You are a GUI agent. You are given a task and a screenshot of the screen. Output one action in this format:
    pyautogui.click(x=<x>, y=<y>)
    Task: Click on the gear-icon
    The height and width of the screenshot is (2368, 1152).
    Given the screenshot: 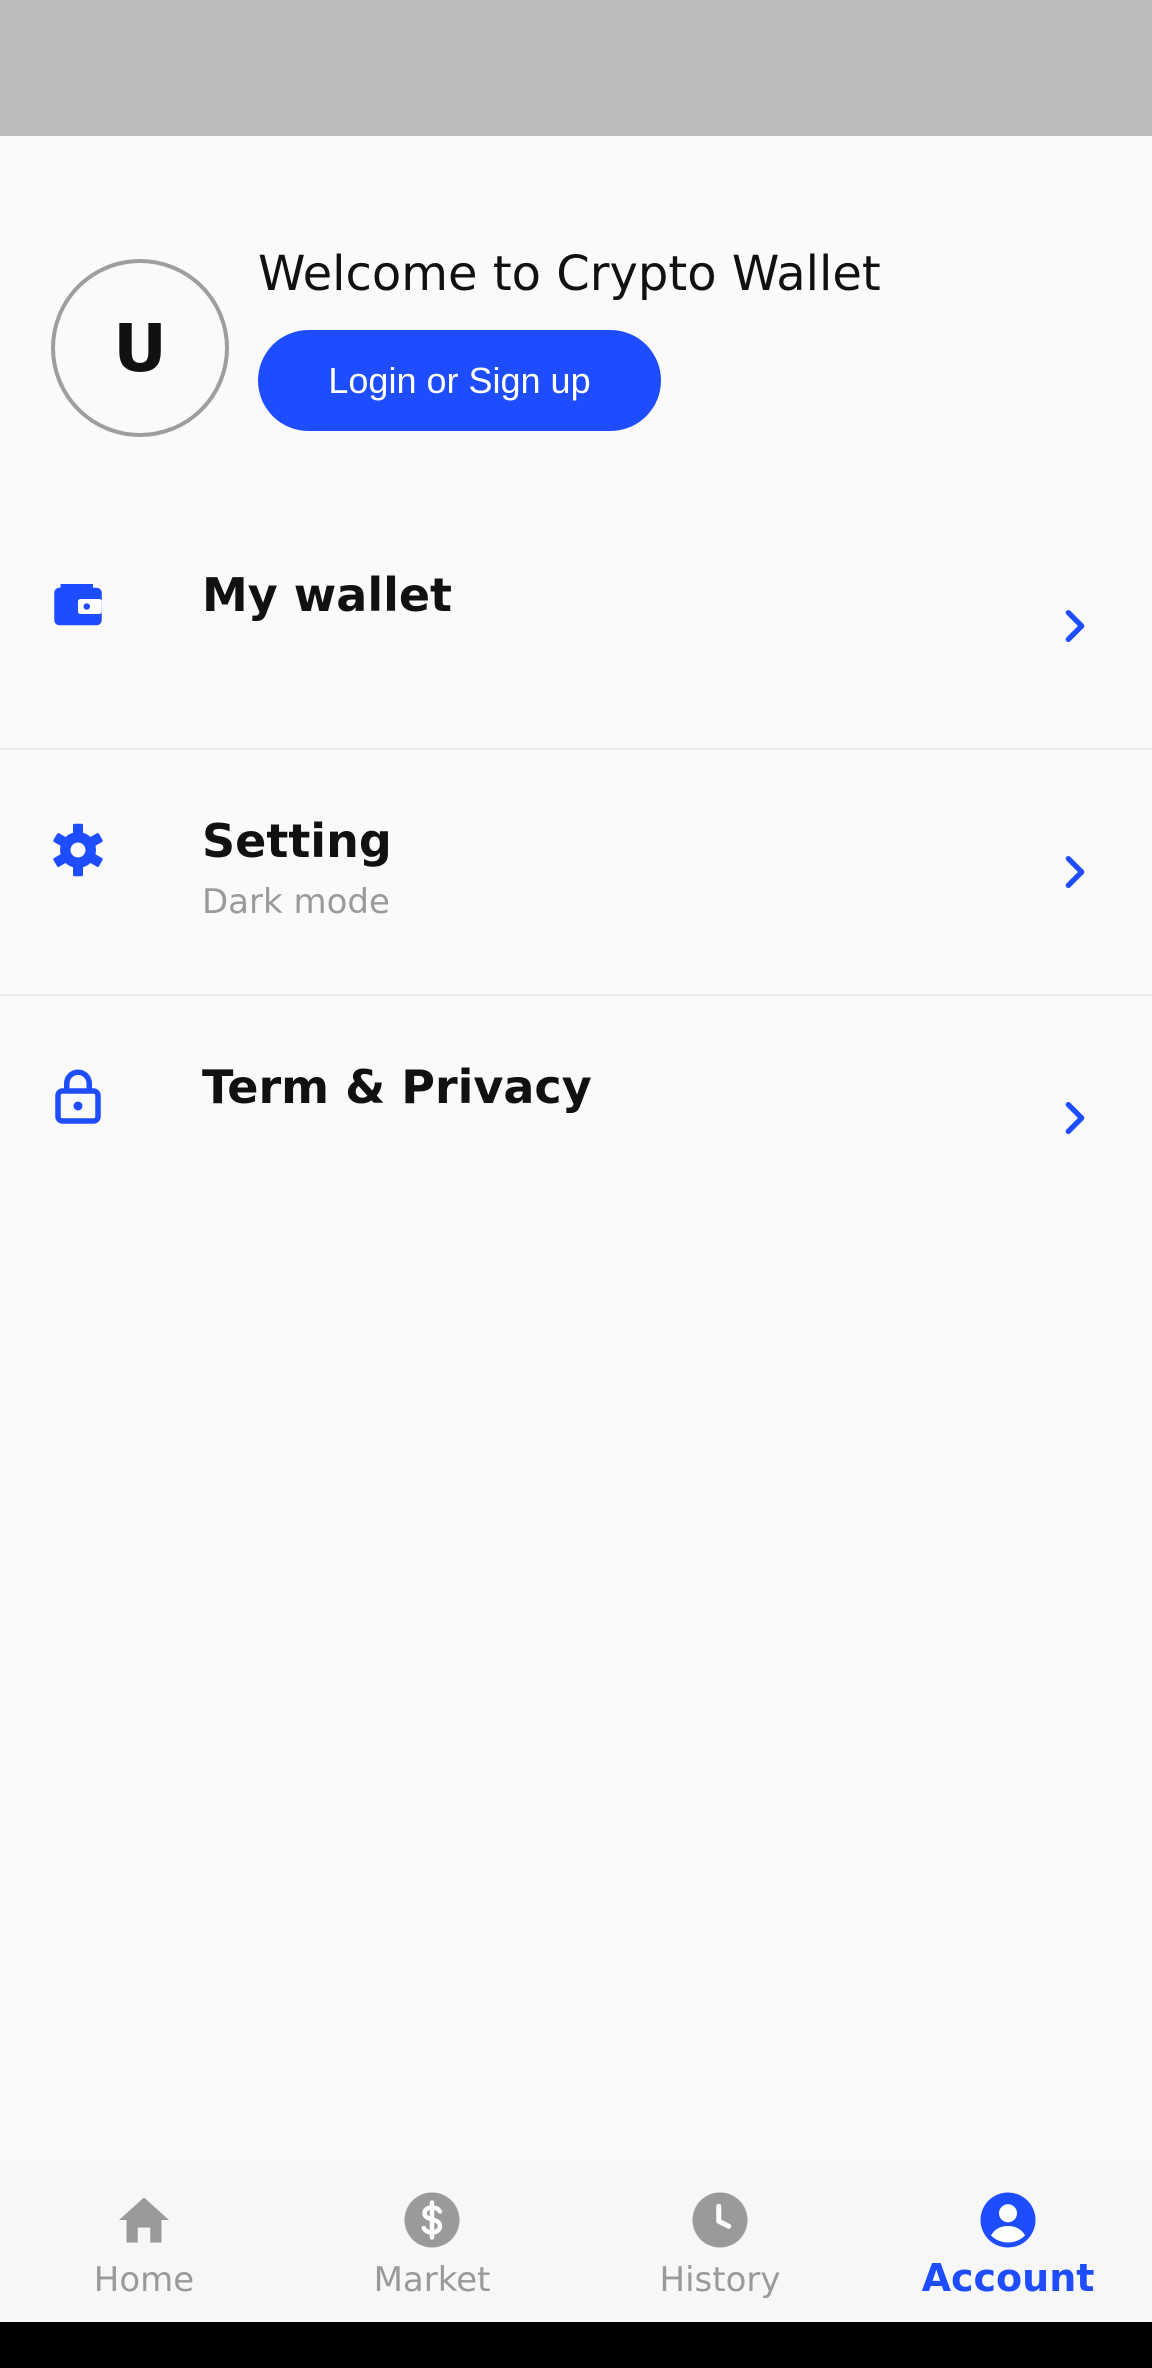 What is the action you would take?
    pyautogui.click(x=78, y=850)
    